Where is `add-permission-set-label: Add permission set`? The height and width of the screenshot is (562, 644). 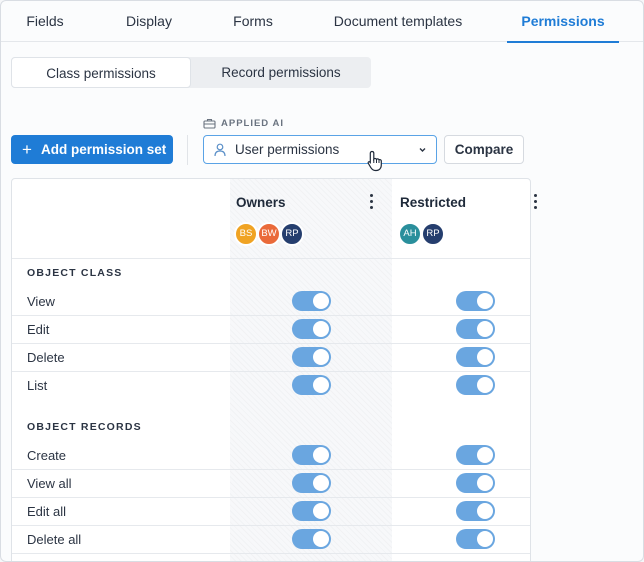 add-permission-set-label: Add permission set is located at coordinates (104, 149).